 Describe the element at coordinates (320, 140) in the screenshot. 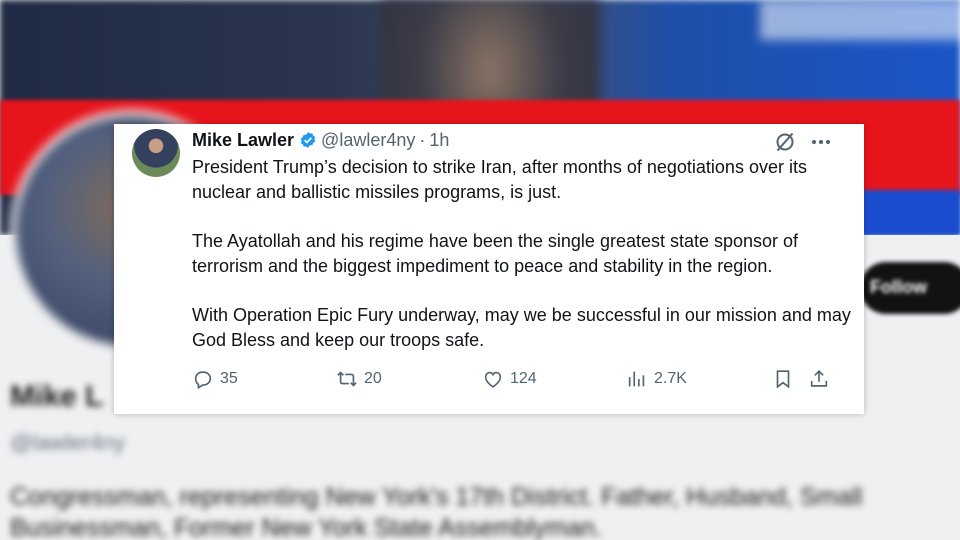

I see `tweet-header: Mike Lawler @lawler4ny · 1h` at that location.